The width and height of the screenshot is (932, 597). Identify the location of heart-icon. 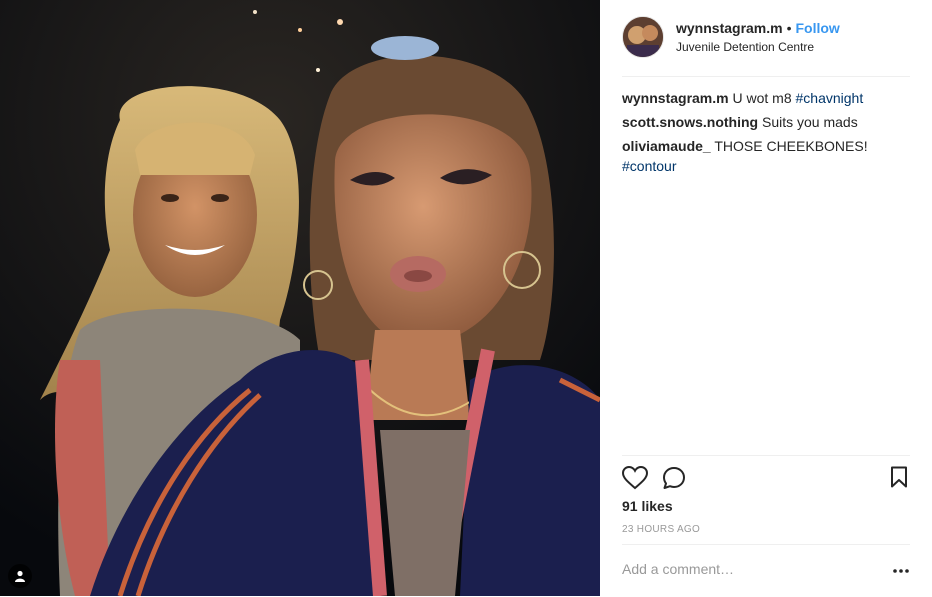
(635, 478).